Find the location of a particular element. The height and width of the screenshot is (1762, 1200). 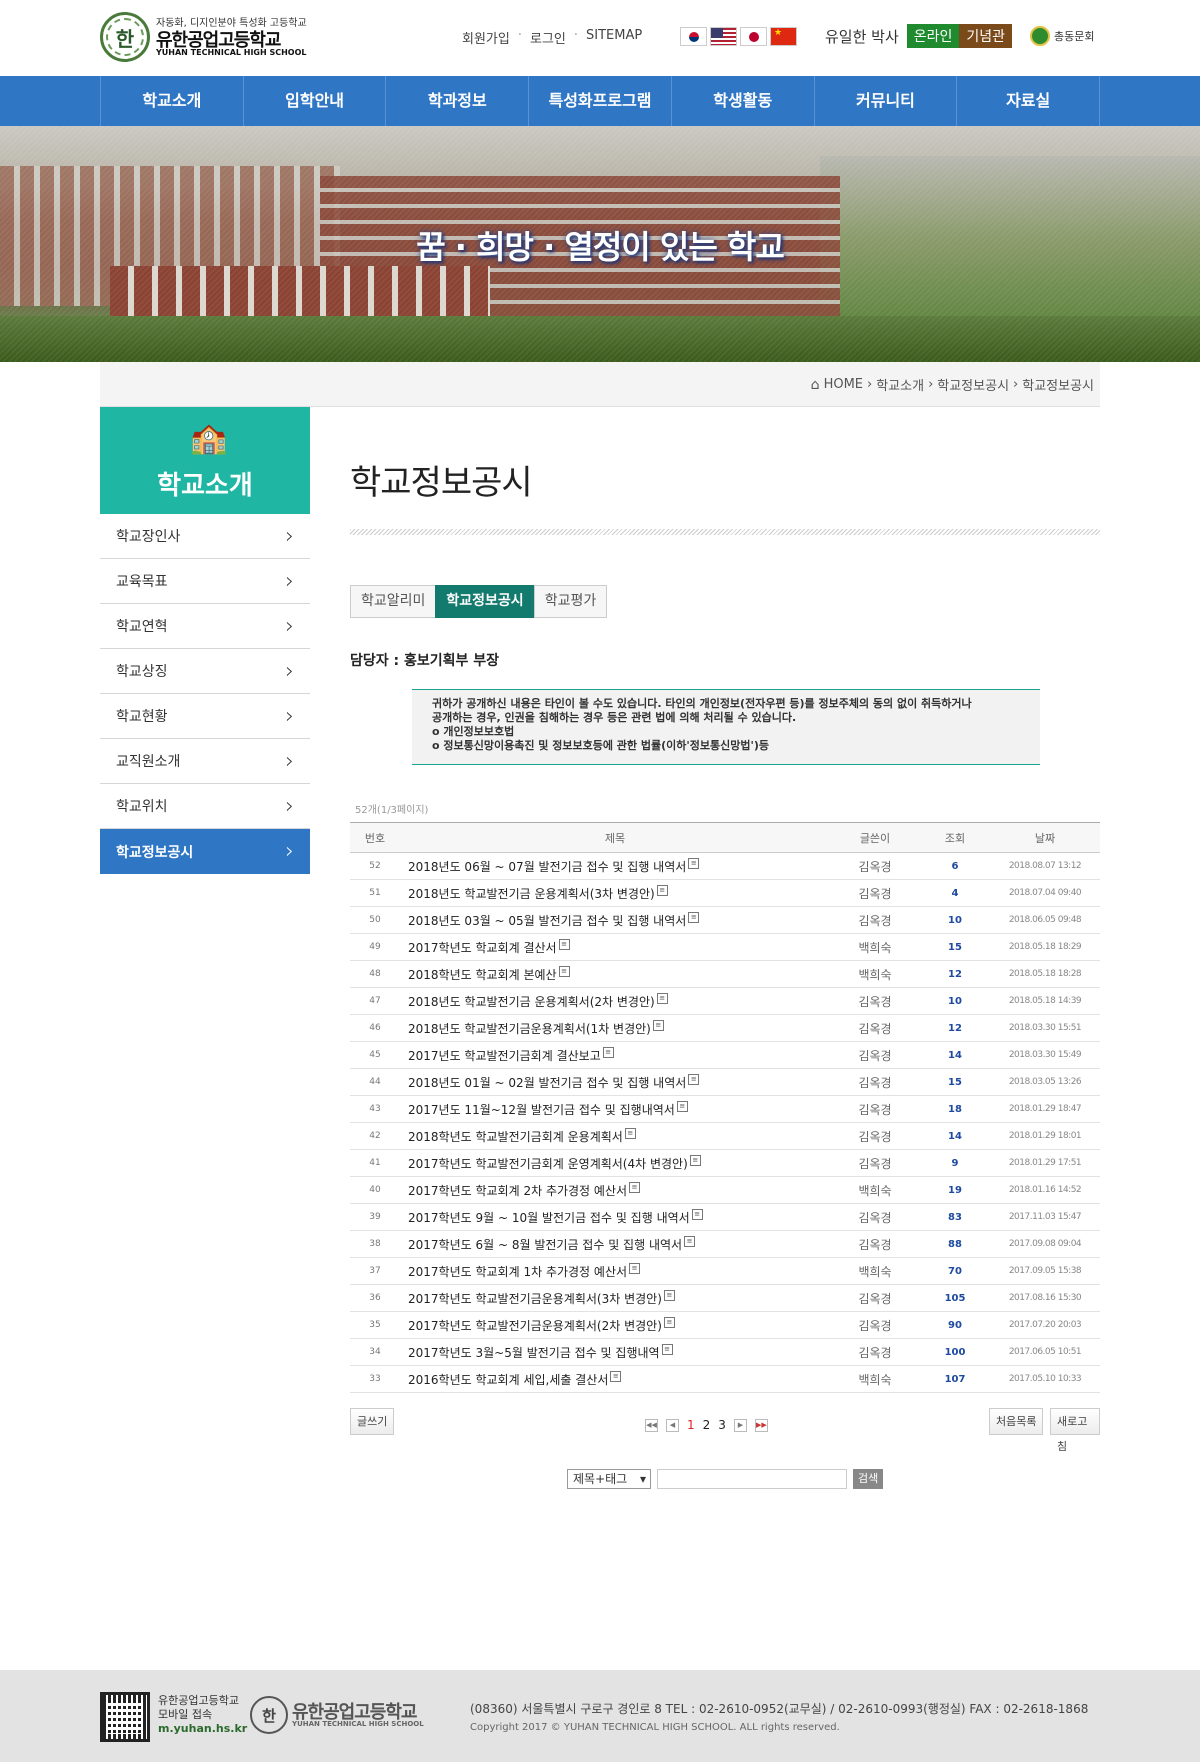

nav-item-programs: 특성화프로그램 is located at coordinates (600, 101).